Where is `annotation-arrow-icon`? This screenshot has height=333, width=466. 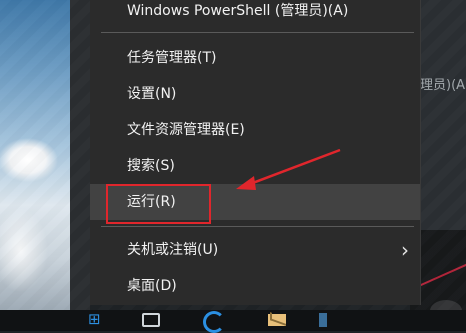
annotation-arrow-icon is located at coordinates (288, 169).